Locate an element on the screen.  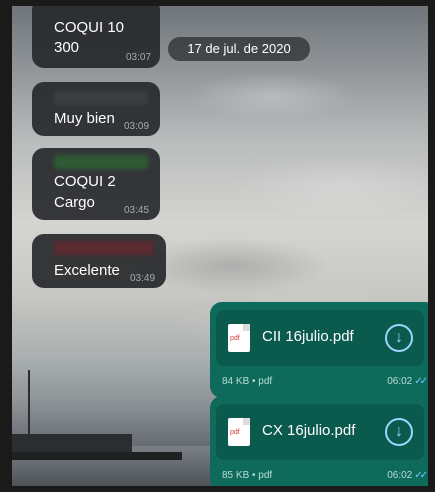
file-card: pdf CX 16julio.pdf ↓ is located at coordinates (320, 432).